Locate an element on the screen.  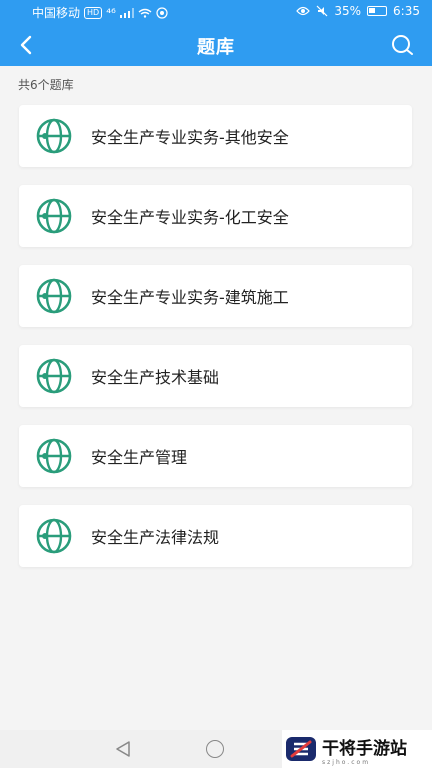
status-right: 35% 6:35 is located at coordinates (358, 11).